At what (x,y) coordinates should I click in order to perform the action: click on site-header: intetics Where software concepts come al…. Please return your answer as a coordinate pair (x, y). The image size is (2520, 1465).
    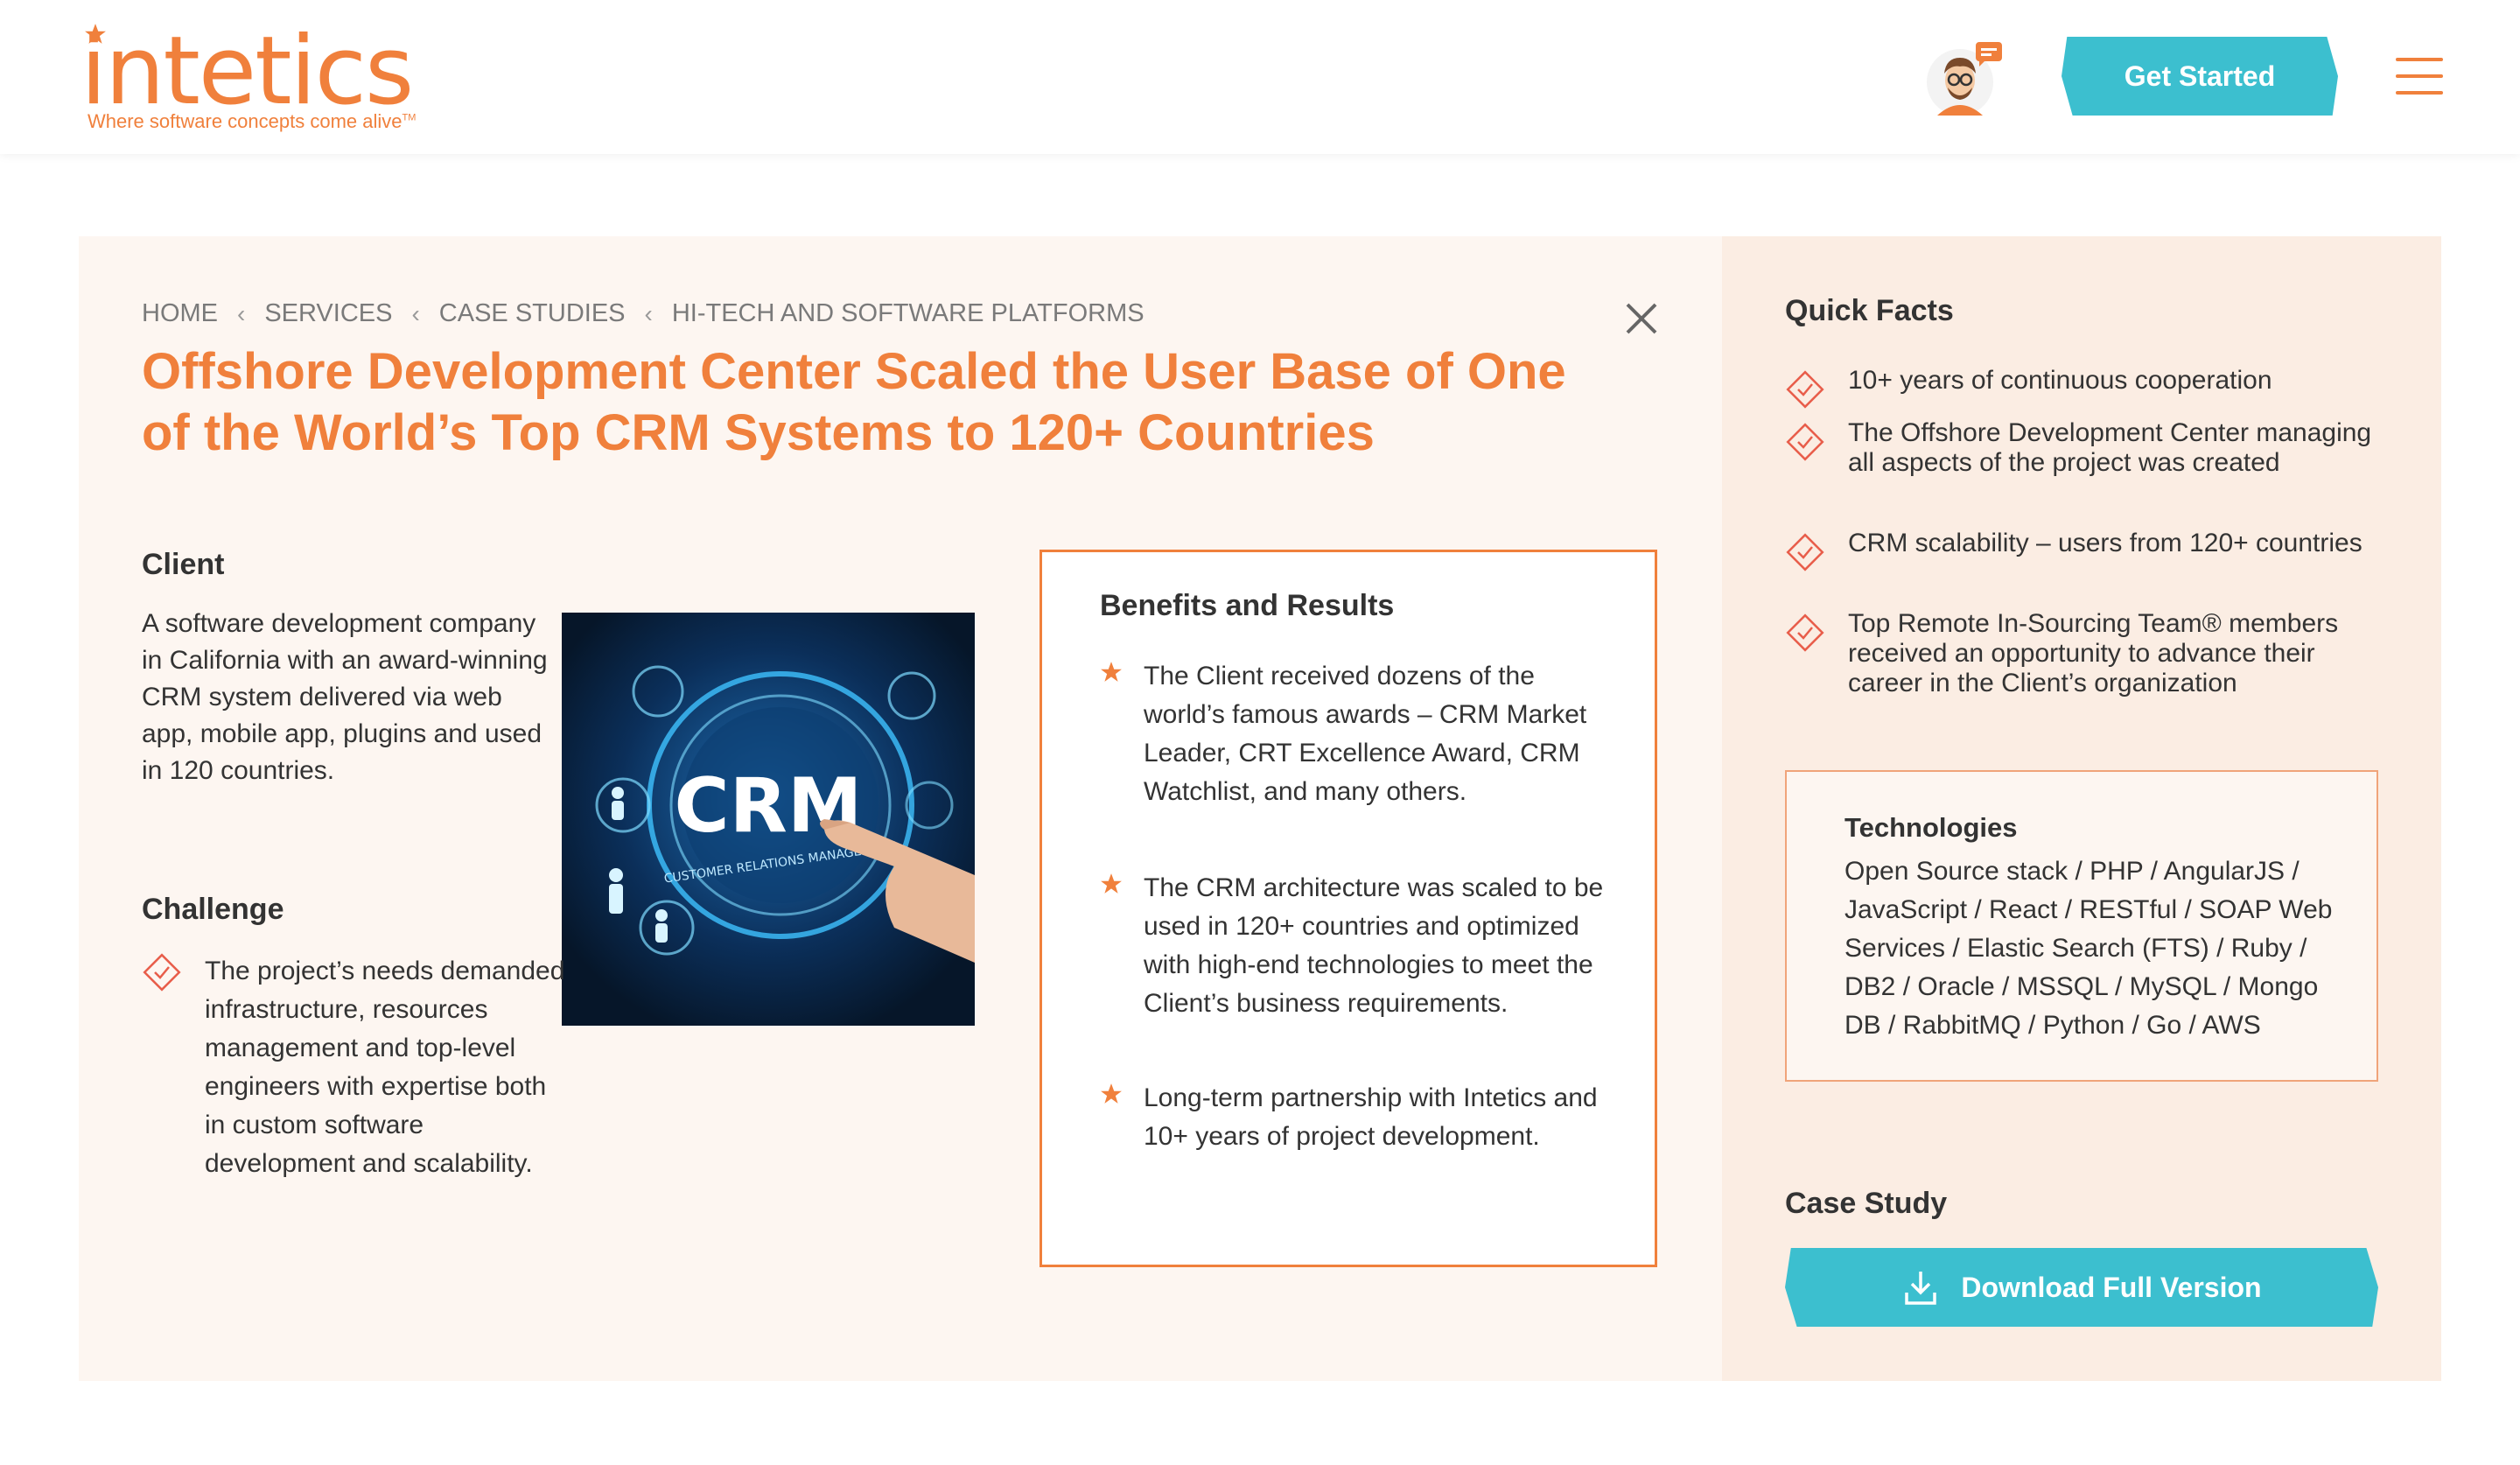
    Looking at the image, I should click on (1260, 77).